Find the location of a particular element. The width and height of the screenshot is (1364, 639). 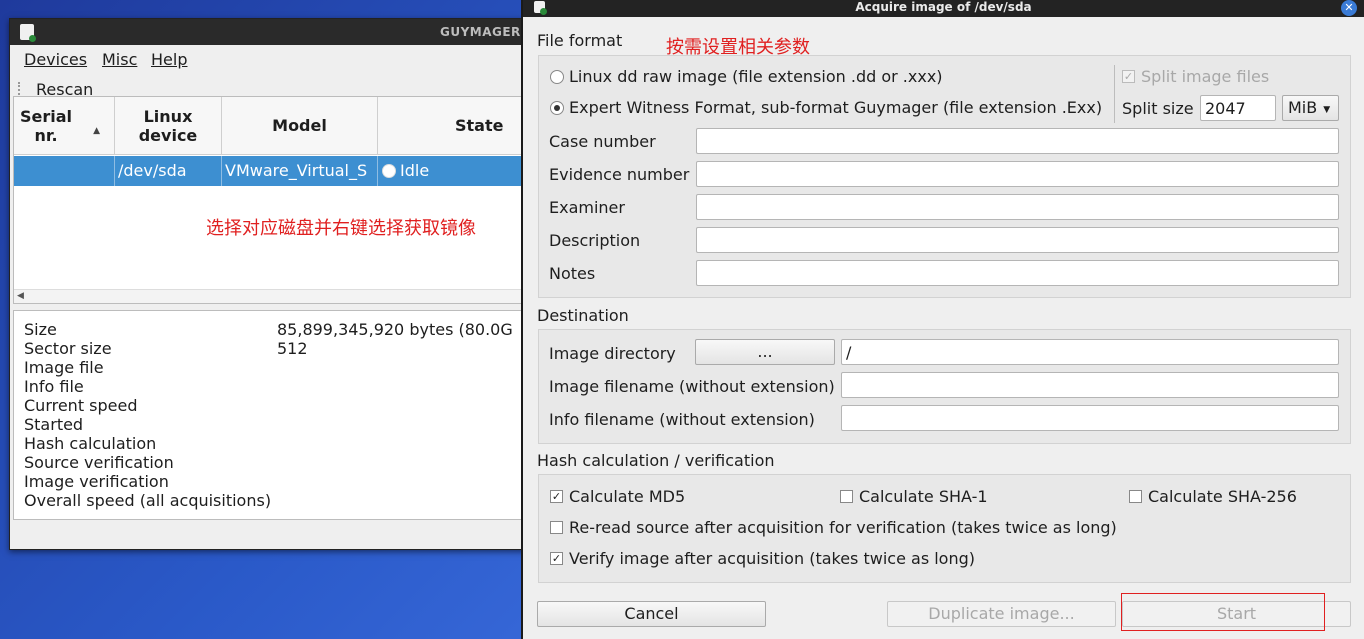

chevron-down-icon: ▼ is located at coordinates (1327, 110).